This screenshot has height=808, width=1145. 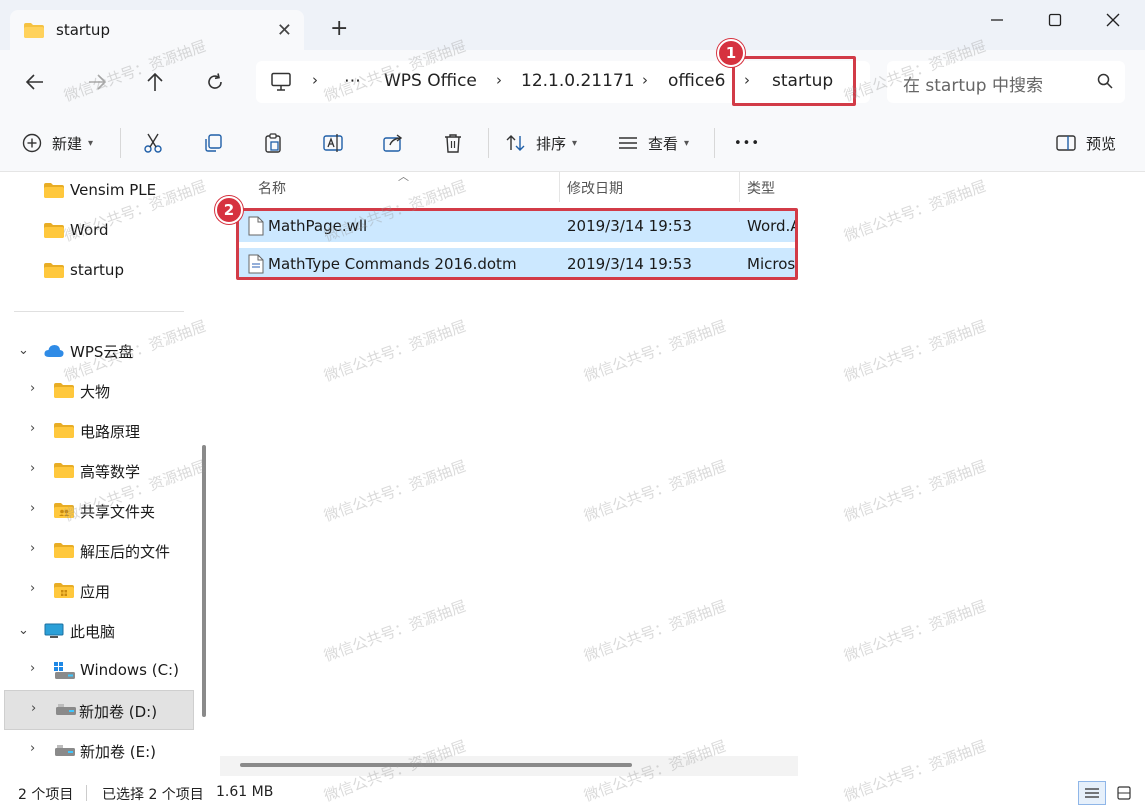 I want to click on command-bar: 新建 ▾ 排序 ▾ 查看 ▾ ••• 预览, so click(x=572, y=142).